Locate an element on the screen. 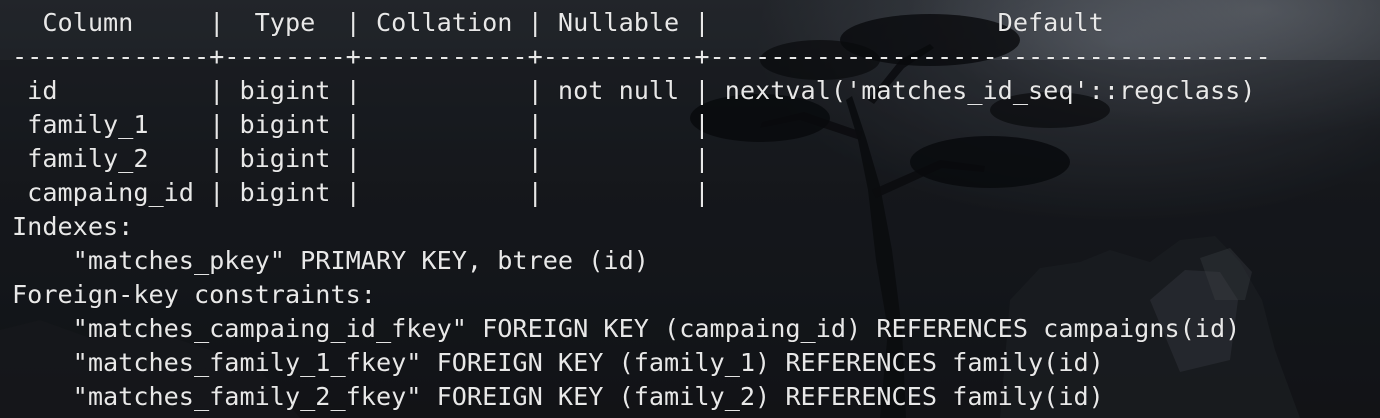  foreign-key-heading: Foreign-key constraints: is located at coordinates (194, 294).